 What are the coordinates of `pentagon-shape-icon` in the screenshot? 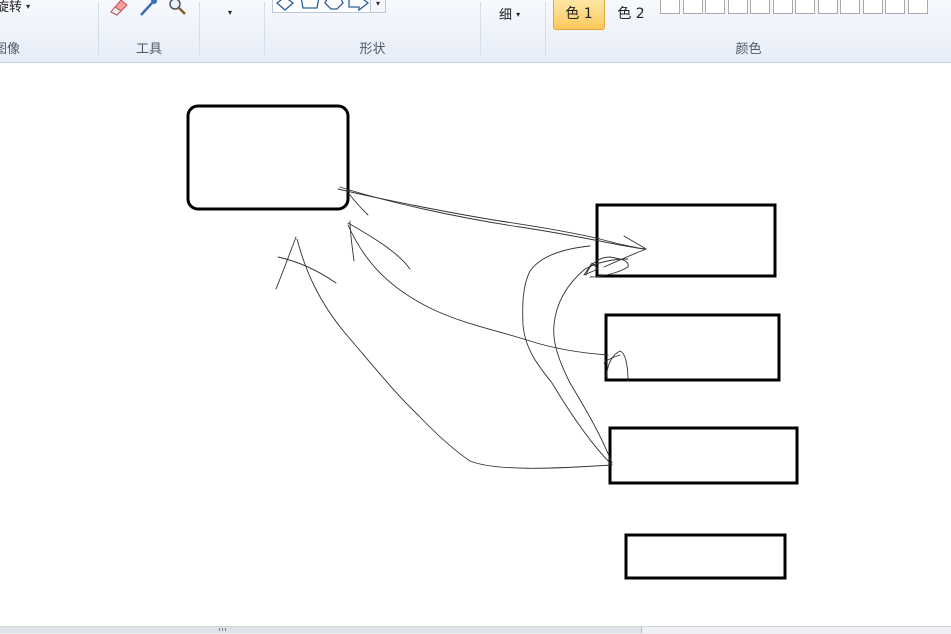 It's located at (310, 4).